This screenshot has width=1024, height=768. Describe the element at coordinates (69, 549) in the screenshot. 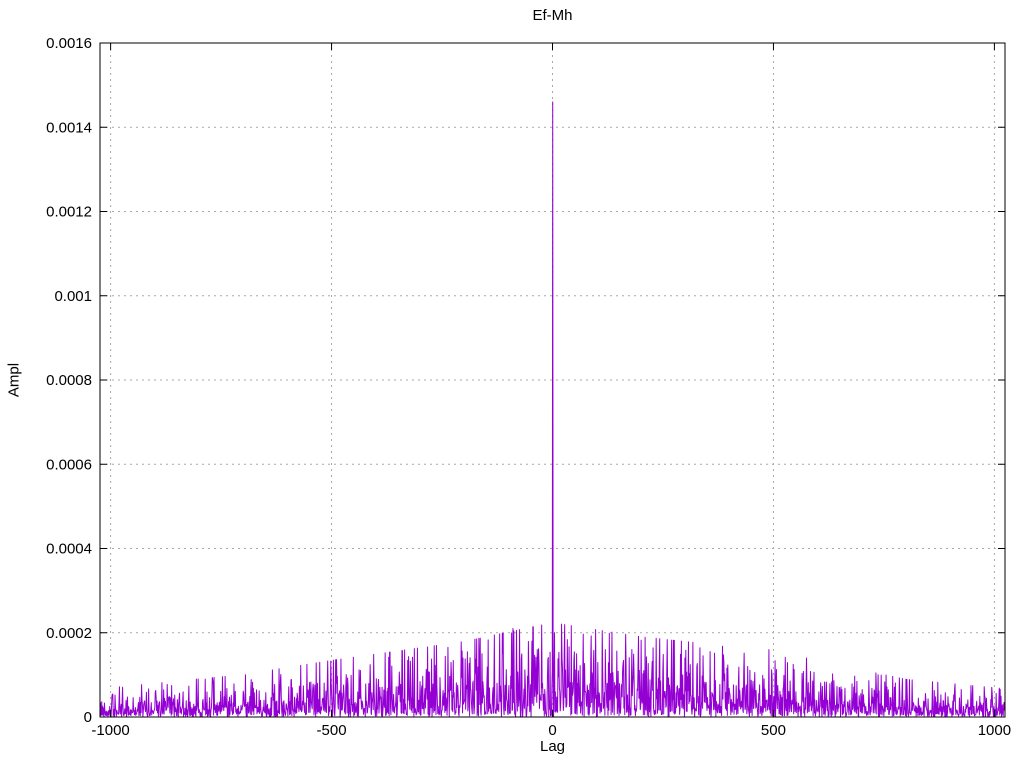

I see `y-tick-label: 0.0004` at that location.